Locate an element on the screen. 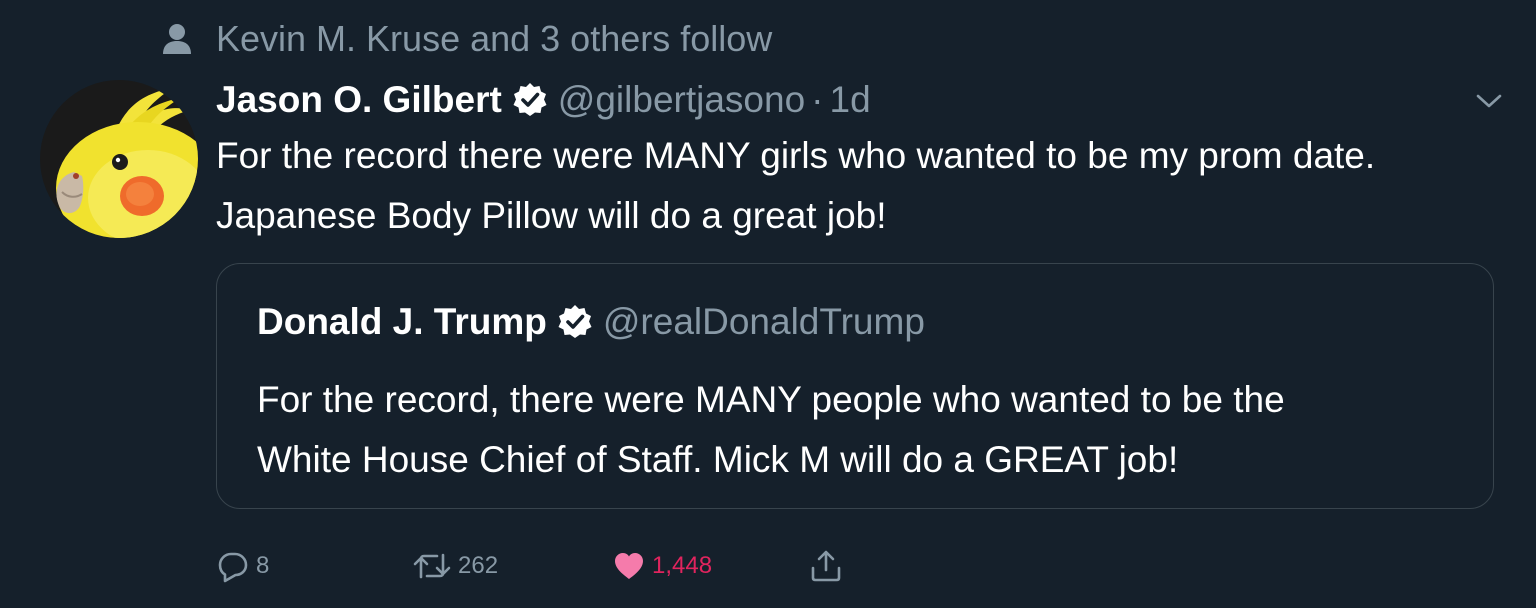 The height and width of the screenshot is (608, 1536). share-button is located at coordinates (826, 566).